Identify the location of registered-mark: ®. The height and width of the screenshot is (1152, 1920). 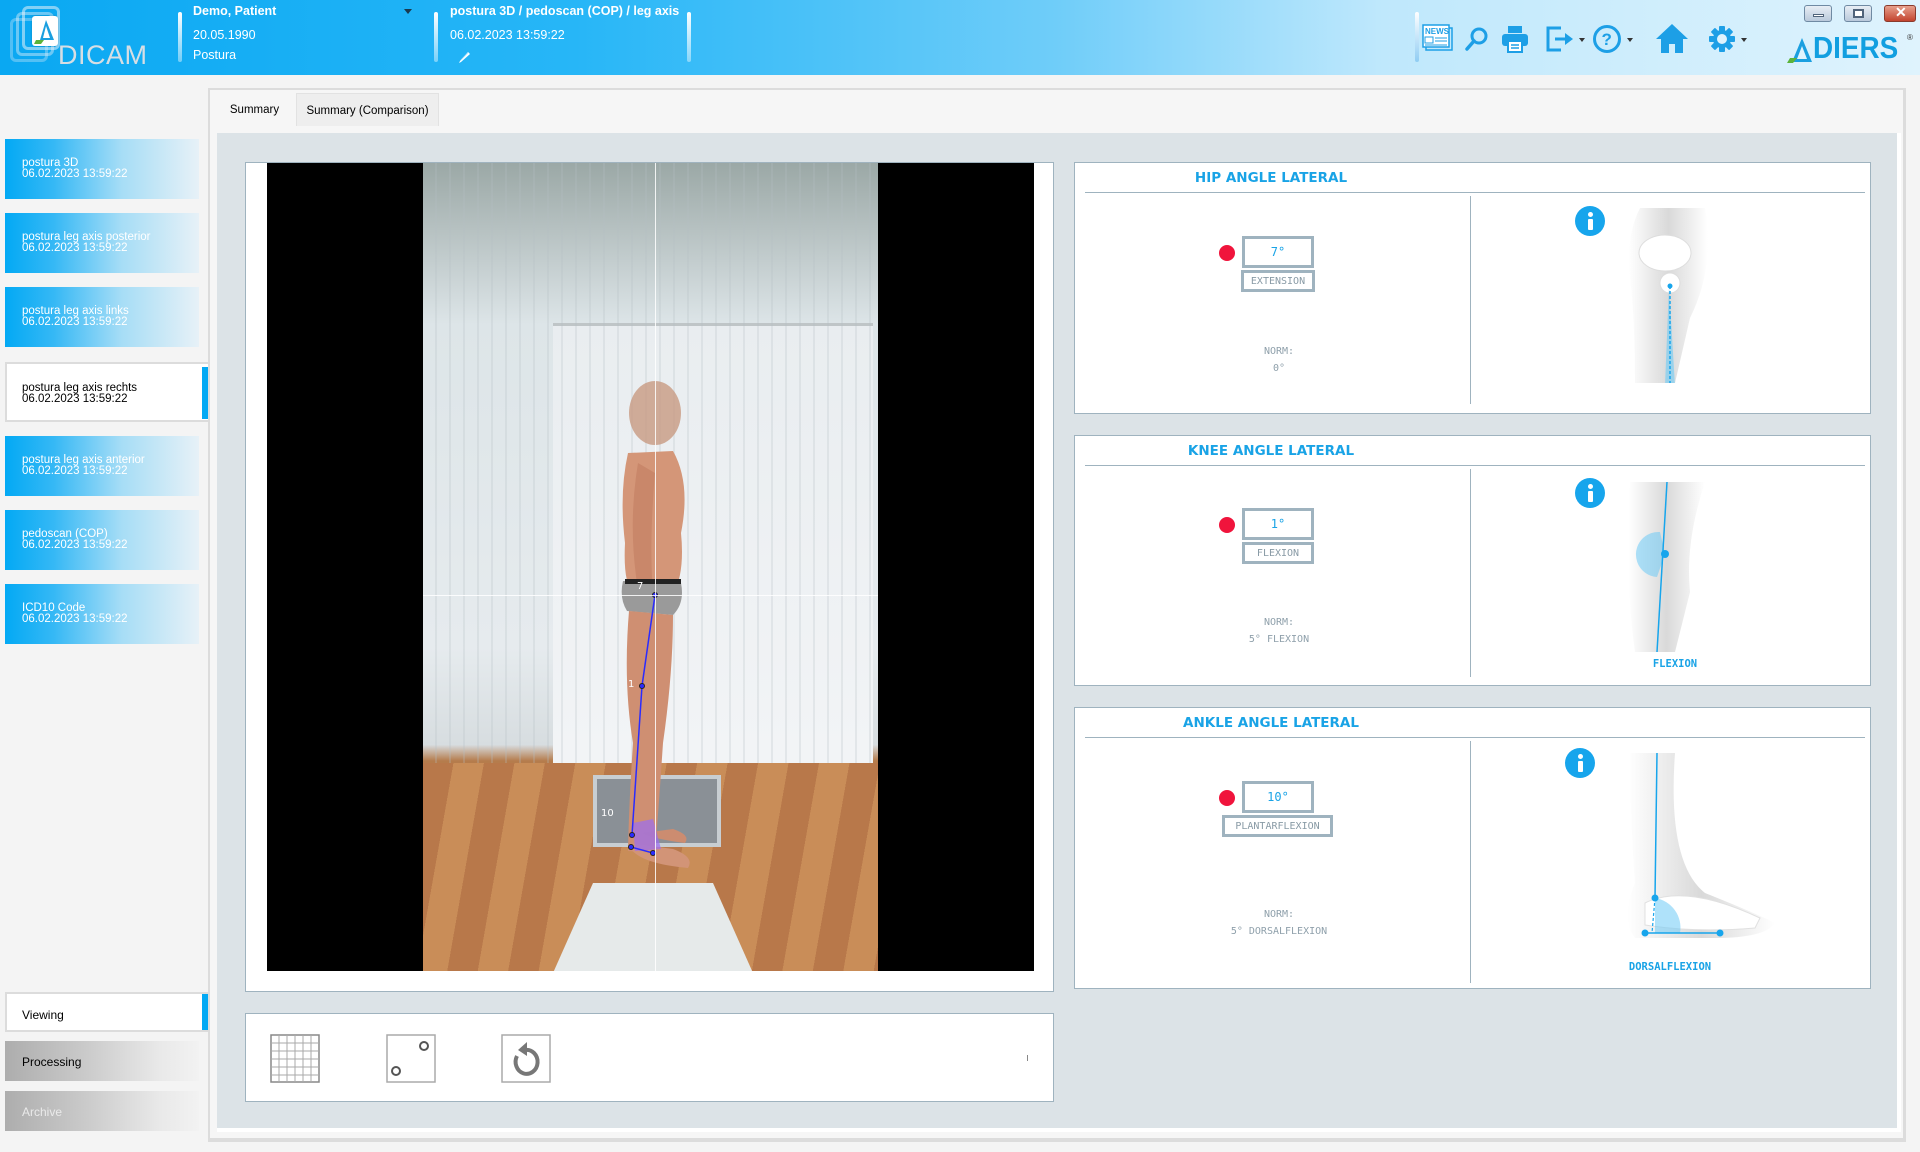
(1910, 37).